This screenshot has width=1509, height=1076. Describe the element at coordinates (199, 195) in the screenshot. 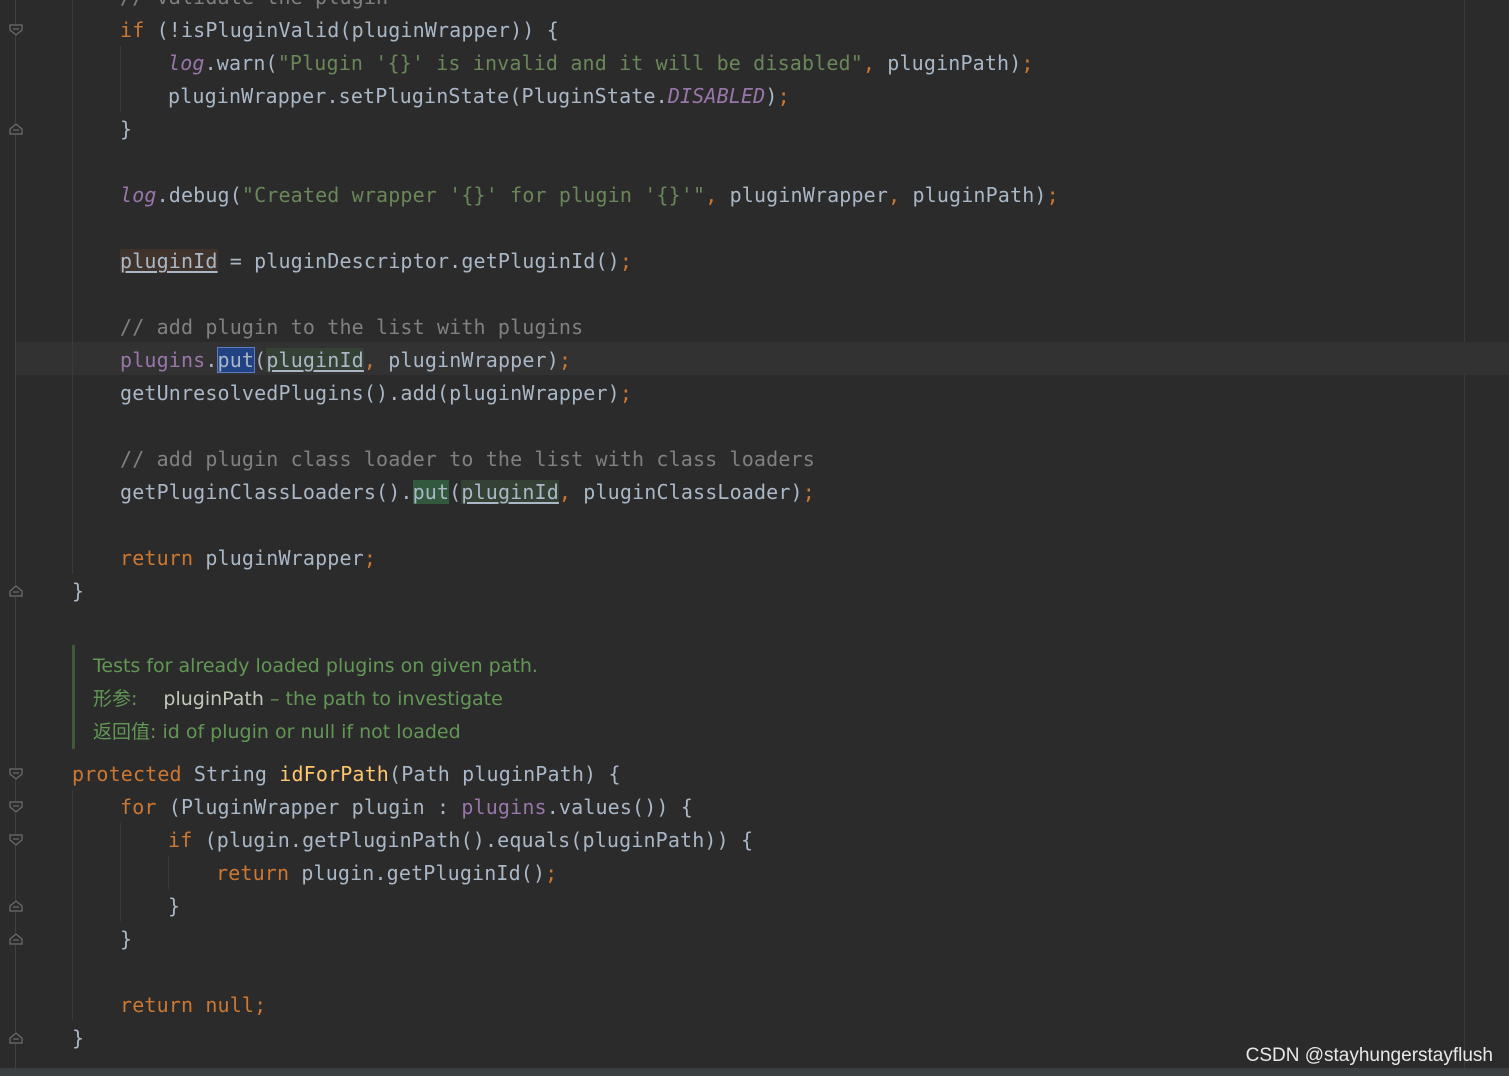

I see `code-text: .debug(` at that location.